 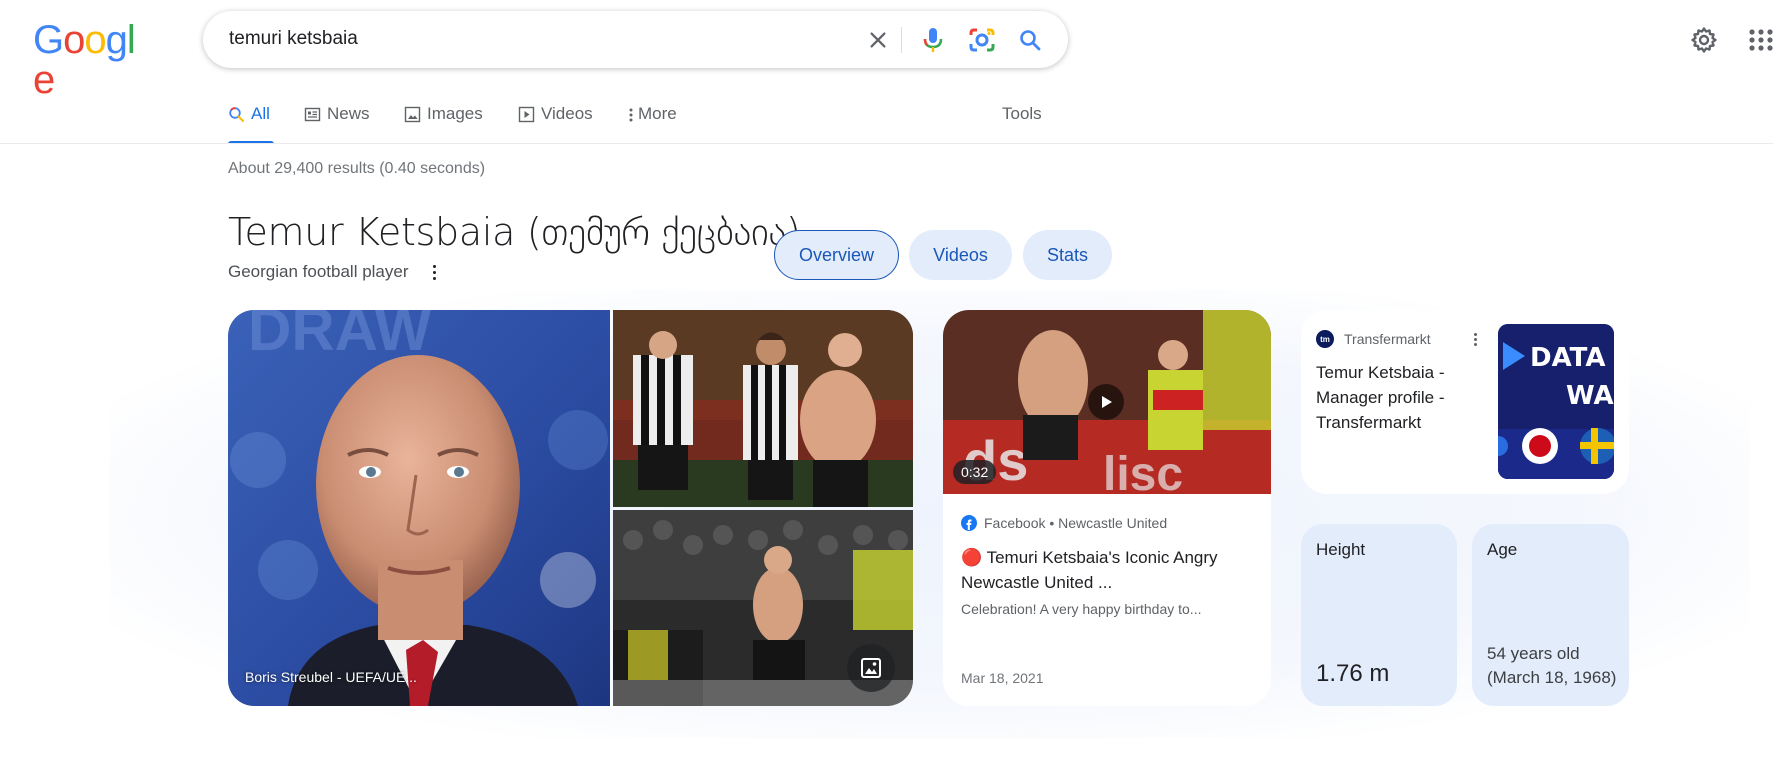 I want to click on image-gallery-button, so click(x=871, y=668).